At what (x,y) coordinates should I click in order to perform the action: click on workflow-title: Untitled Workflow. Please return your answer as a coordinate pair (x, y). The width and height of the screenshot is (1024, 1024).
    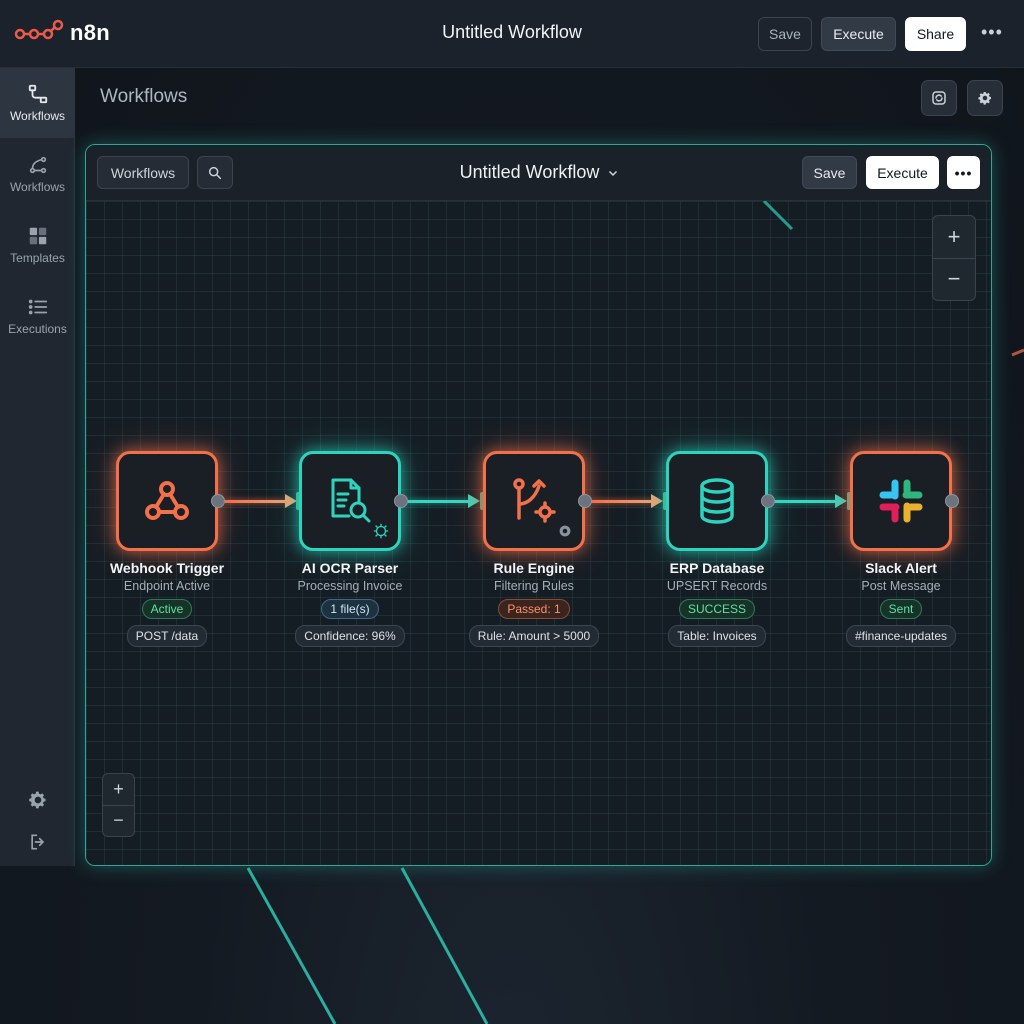
    Looking at the image, I should click on (512, 32).